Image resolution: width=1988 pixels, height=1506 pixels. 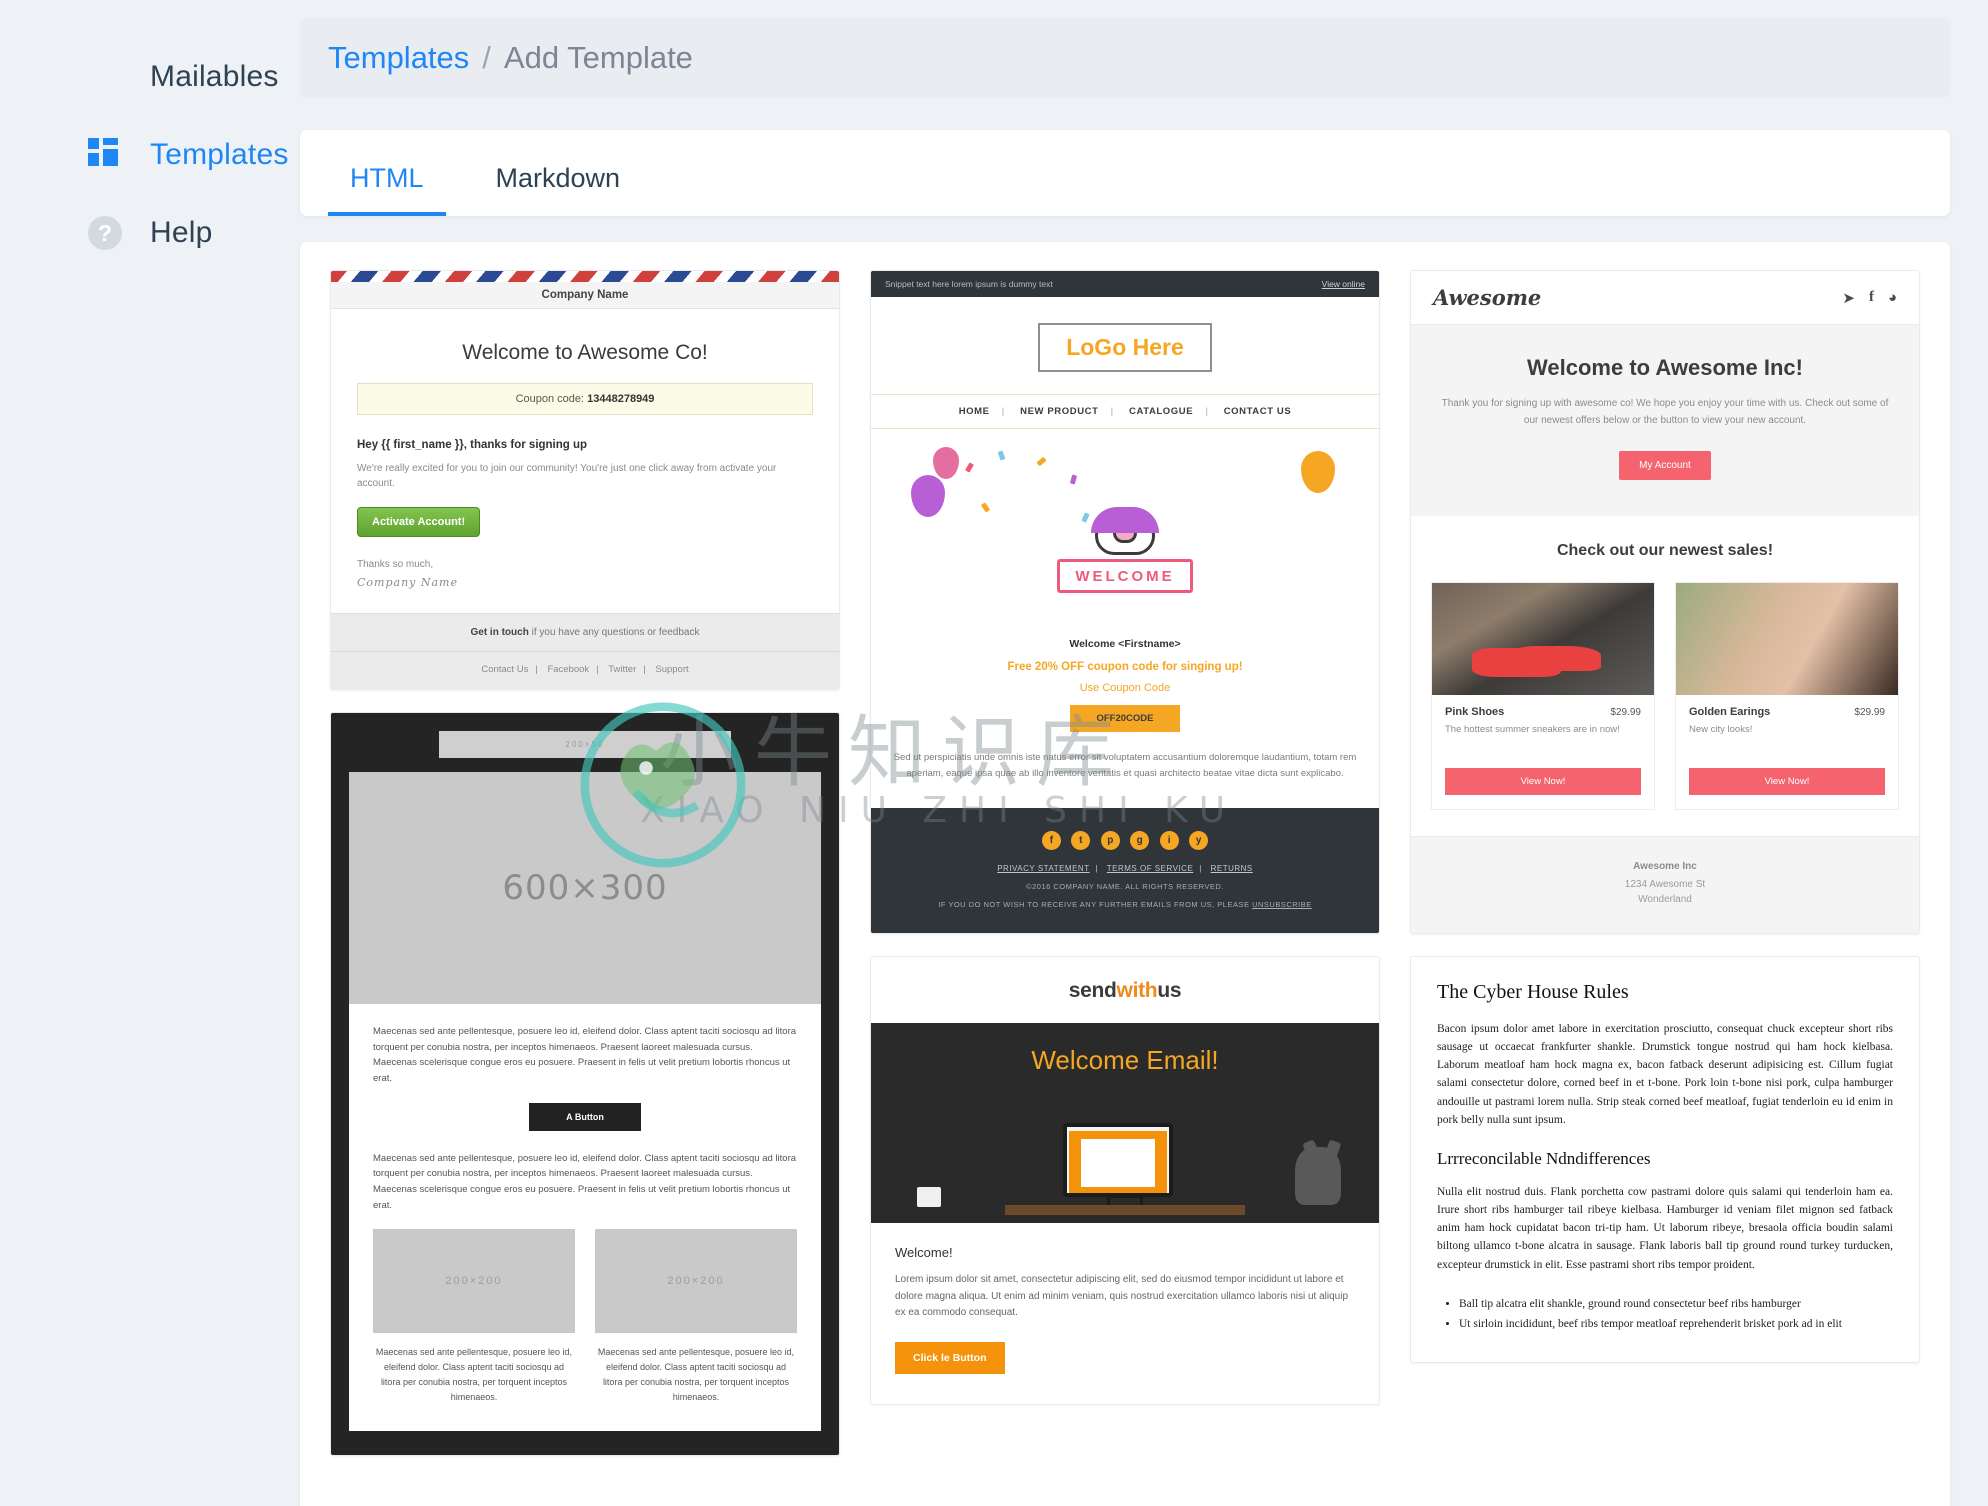 I want to click on social-icons: f t p g i y, so click(x=1125, y=840).